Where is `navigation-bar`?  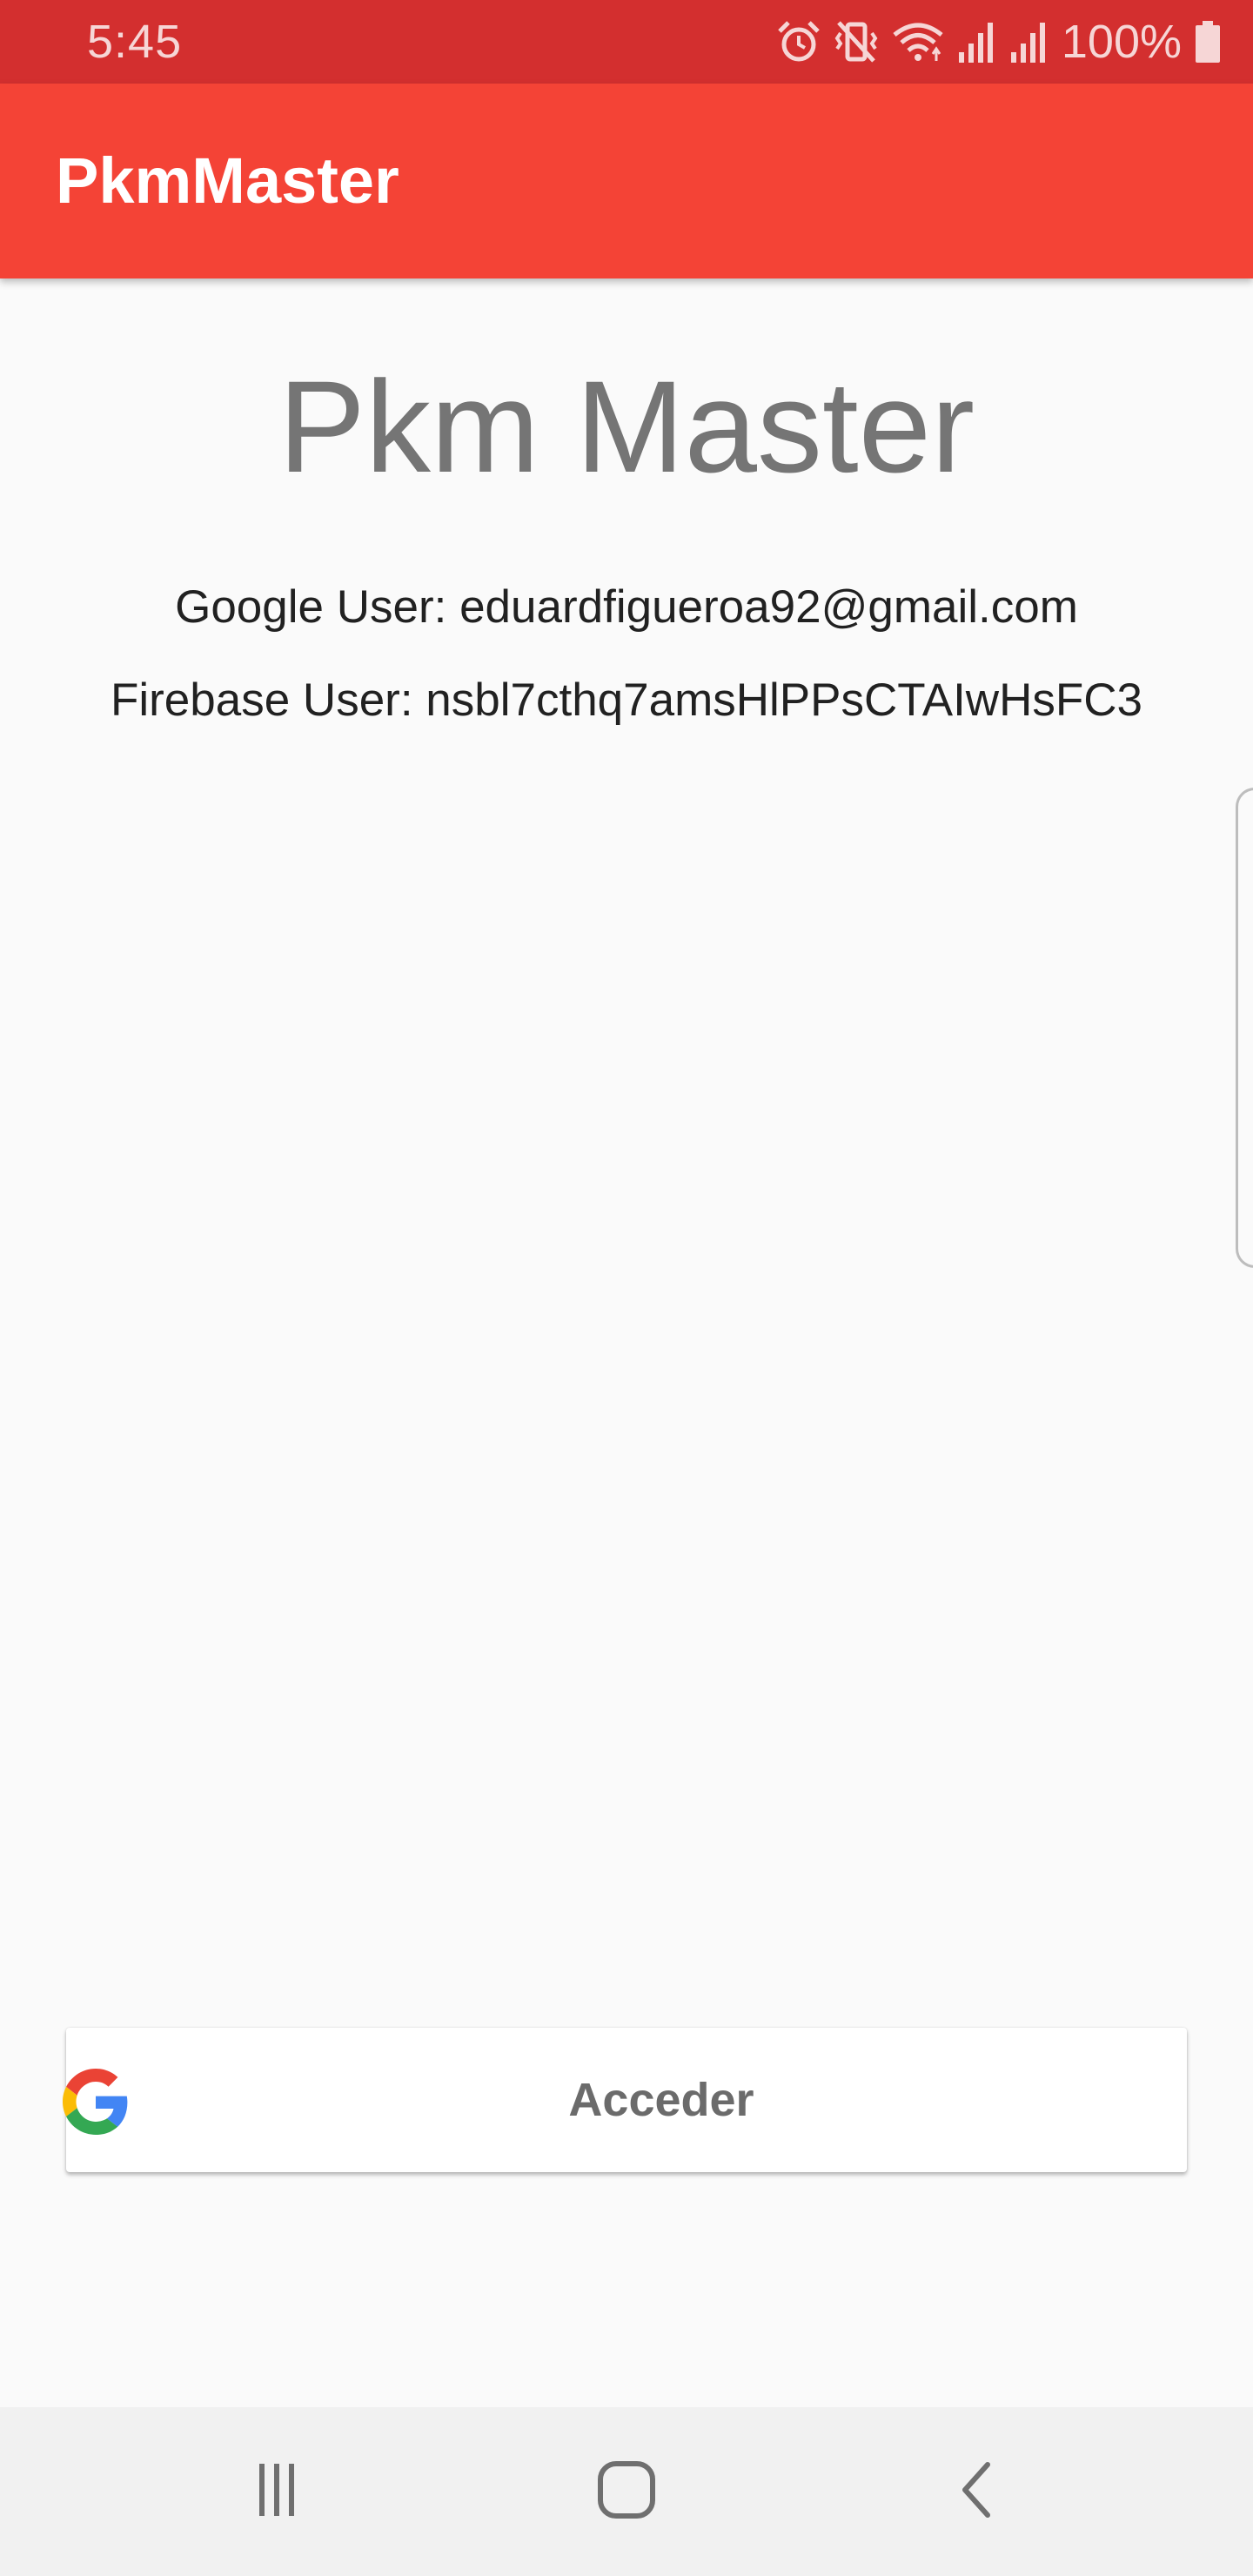
navigation-bar is located at coordinates (626, 2492).